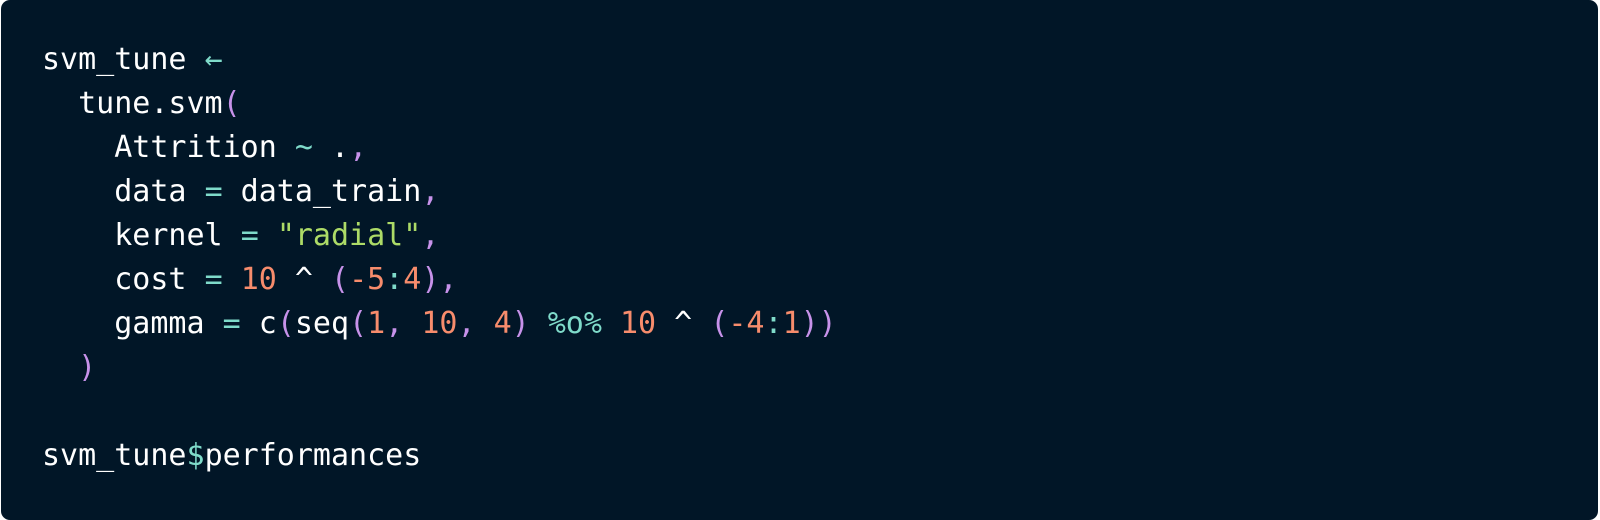 Image resolution: width=1600 pixels, height=520 pixels. I want to click on code-line: svm_tune$performances, so click(439, 456).